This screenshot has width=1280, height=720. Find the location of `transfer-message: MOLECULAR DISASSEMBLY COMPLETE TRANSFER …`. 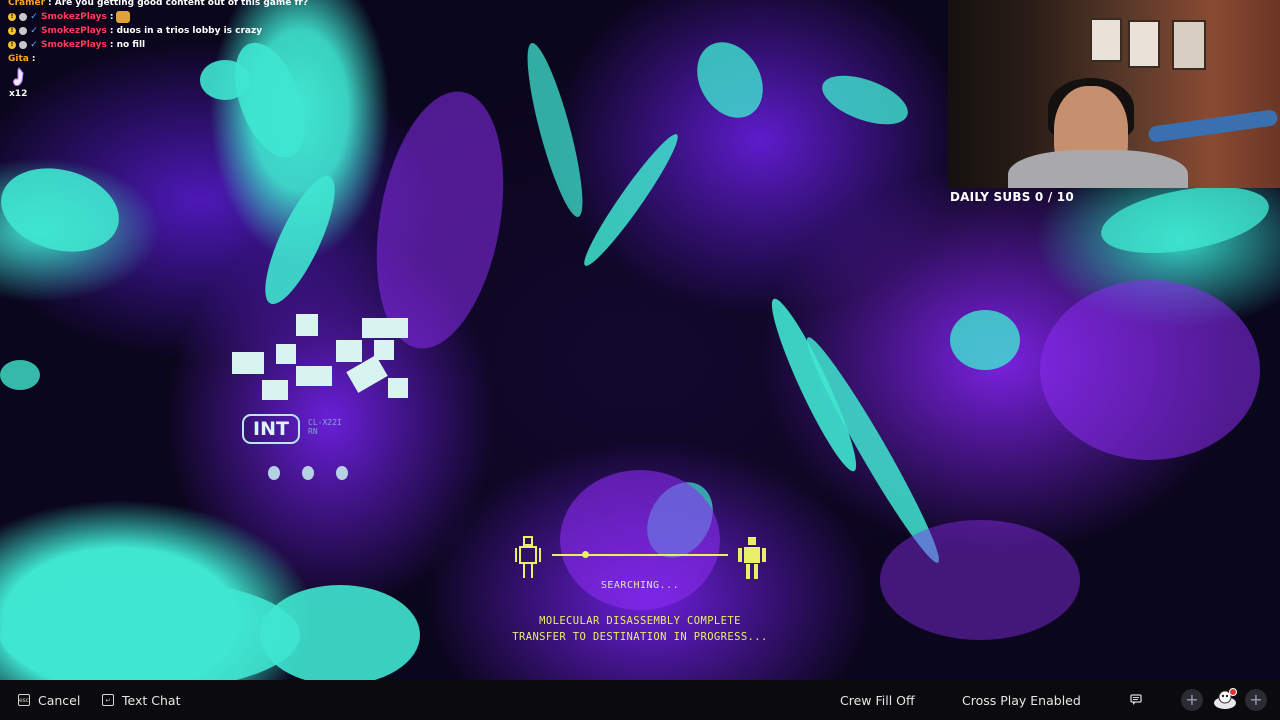

transfer-message: MOLECULAR DISASSEMBLY COMPLETE TRANSFER … is located at coordinates (640, 629).